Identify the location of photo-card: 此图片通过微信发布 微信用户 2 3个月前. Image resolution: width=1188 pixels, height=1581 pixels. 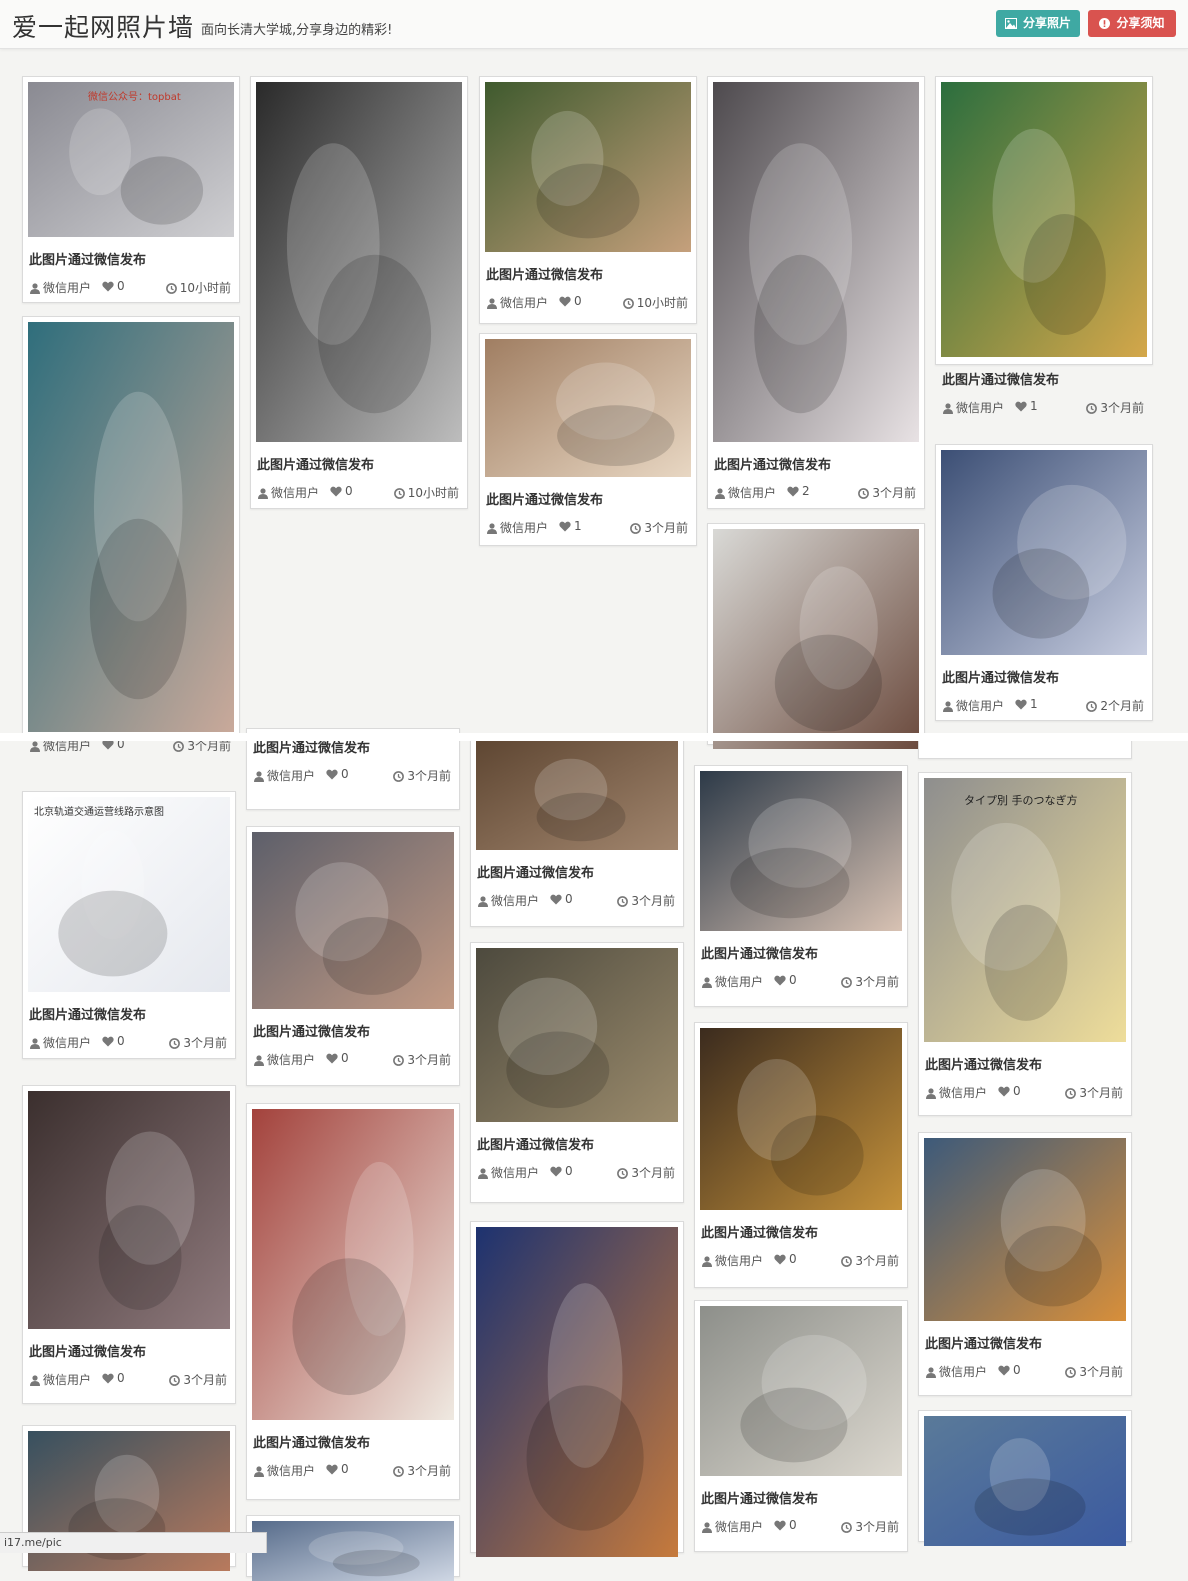
(816, 292).